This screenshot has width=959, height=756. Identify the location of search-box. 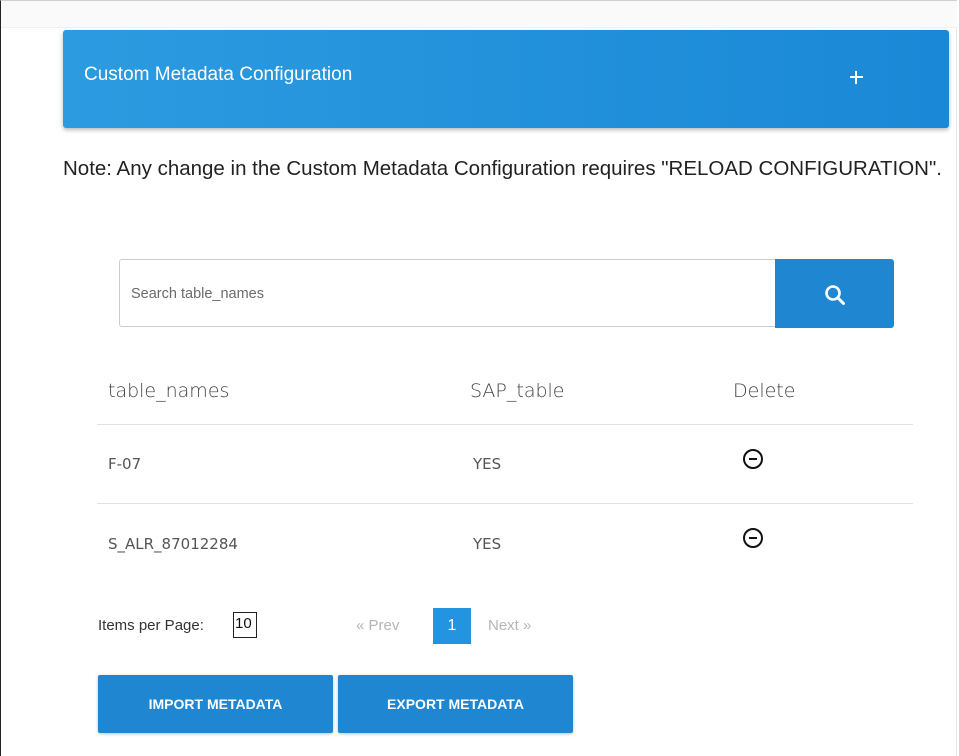
(447, 293).